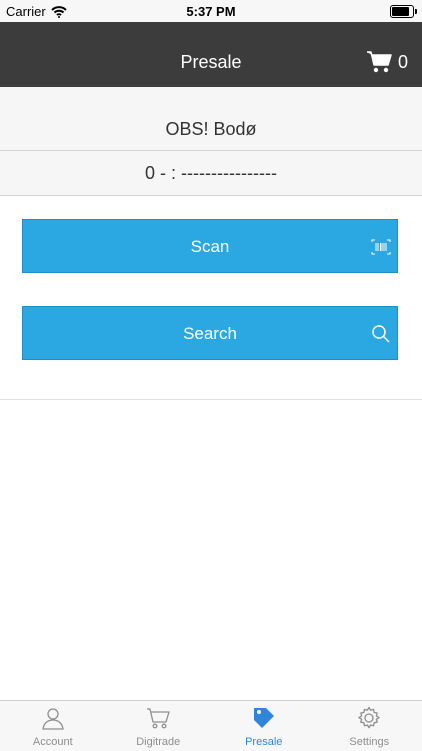 Image resolution: width=422 pixels, height=751 pixels. What do you see at coordinates (369, 742) in the screenshot?
I see `tab-settings-label: Settings` at bounding box center [369, 742].